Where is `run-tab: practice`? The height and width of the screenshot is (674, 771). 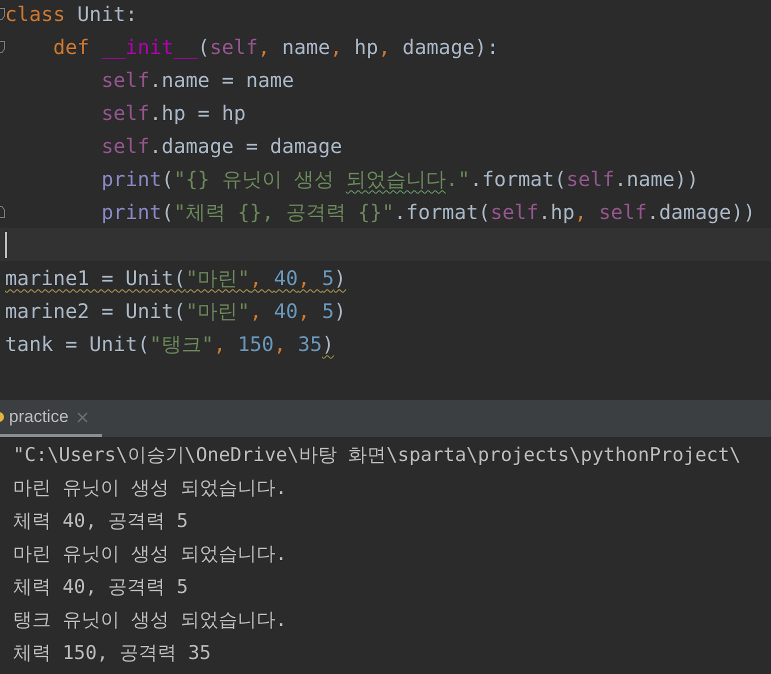 run-tab: practice is located at coordinates (51, 418).